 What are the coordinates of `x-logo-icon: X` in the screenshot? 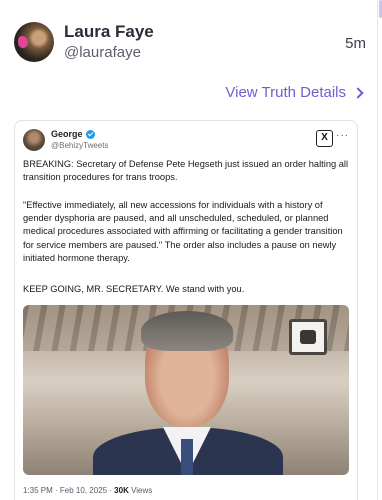 It's located at (324, 138).